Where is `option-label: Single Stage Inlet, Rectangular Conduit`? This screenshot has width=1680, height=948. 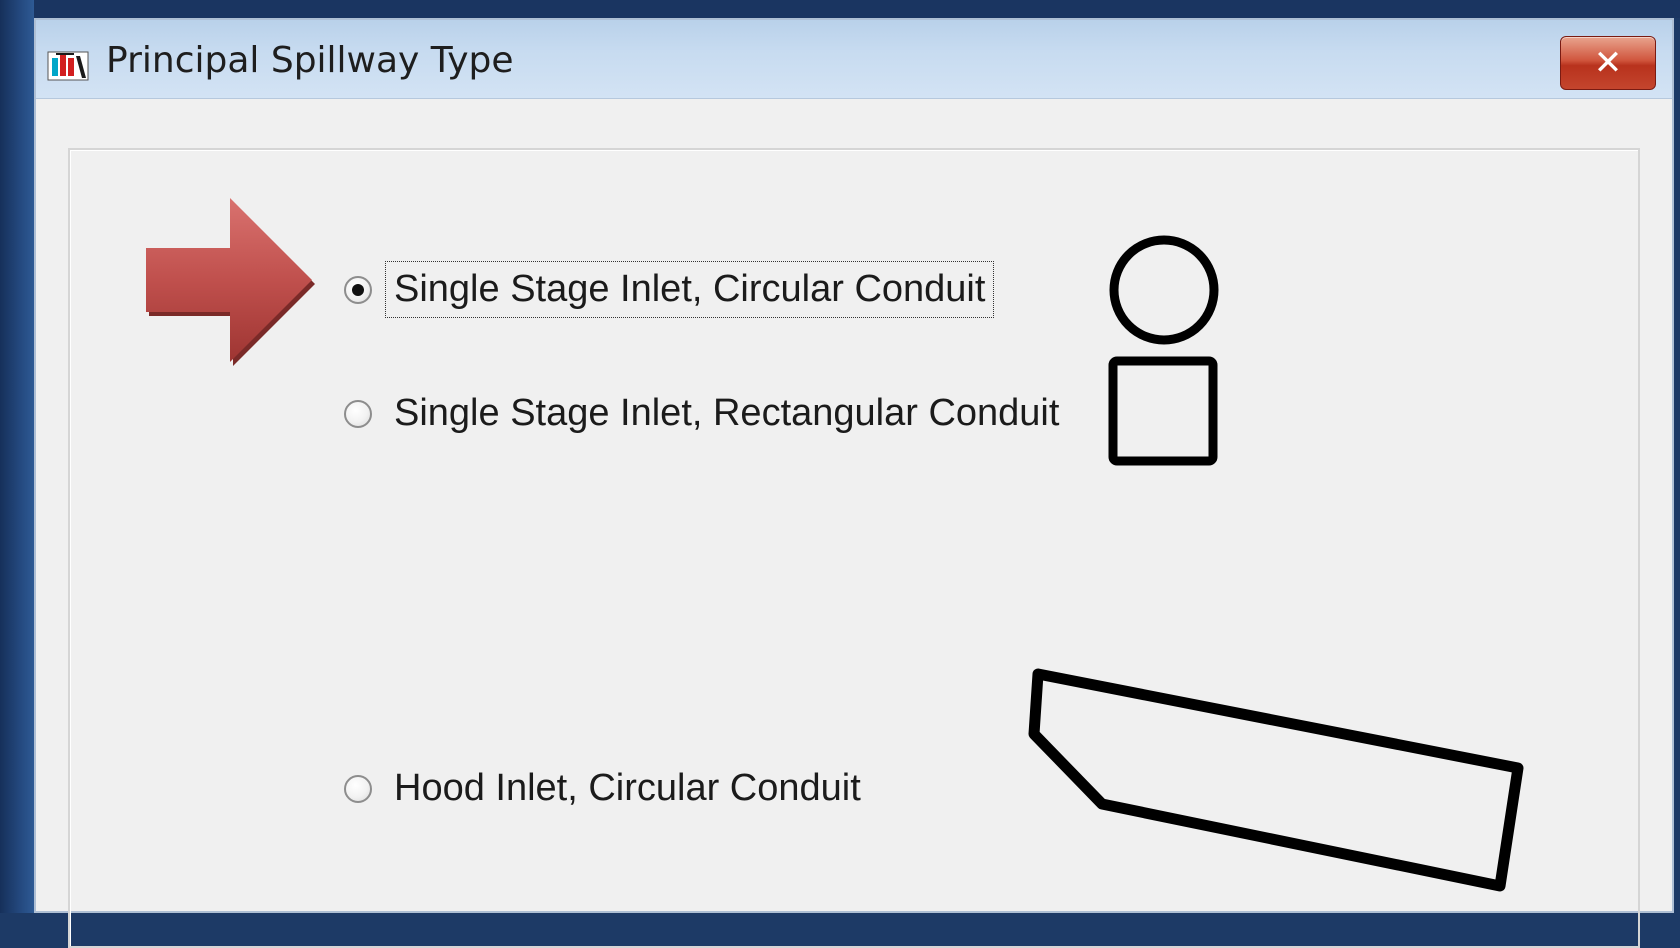 option-label: Single Stage Inlet, Rectangular Conduit is located at coordinates (726, 413).